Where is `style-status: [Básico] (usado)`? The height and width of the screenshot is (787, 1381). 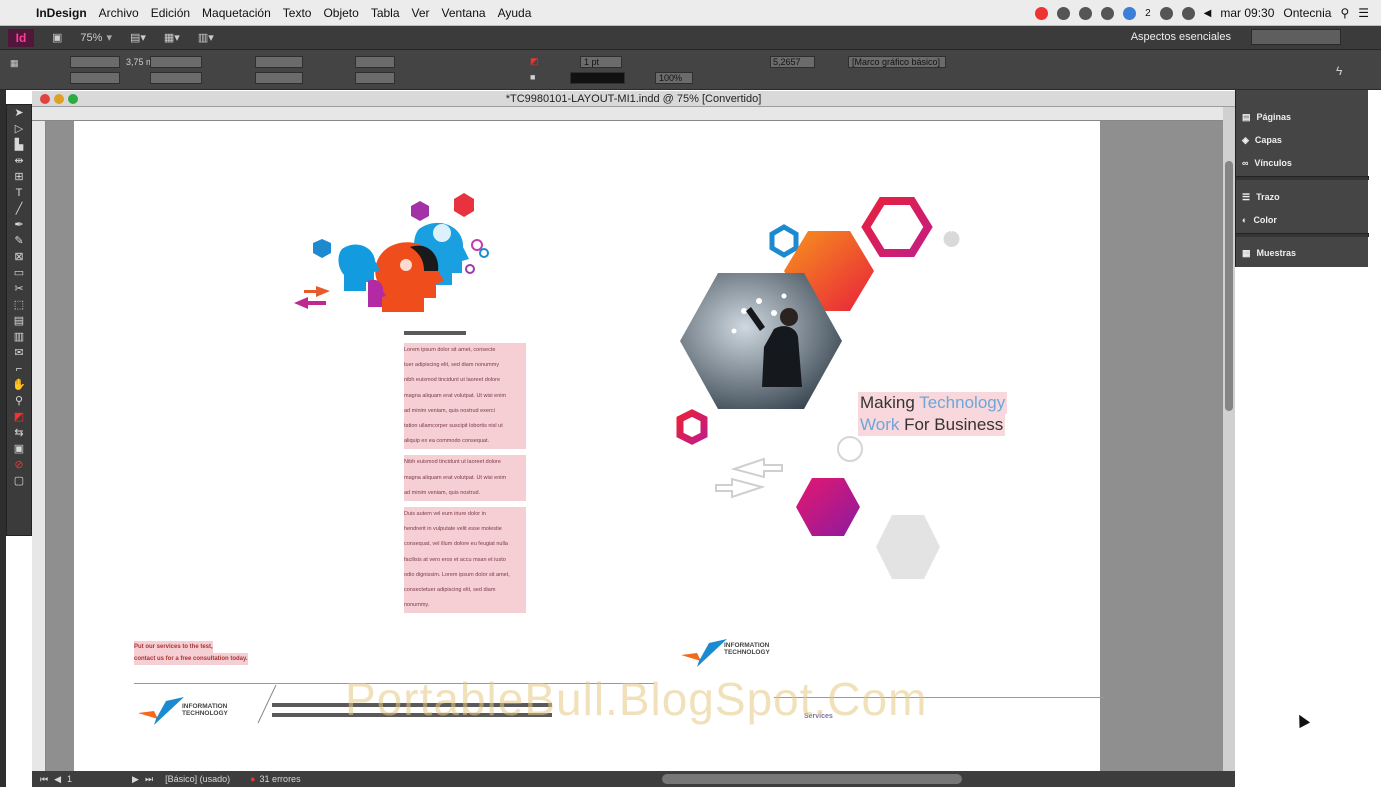 style-status: [Básico] (usado) is located at coordinates (197, 779).